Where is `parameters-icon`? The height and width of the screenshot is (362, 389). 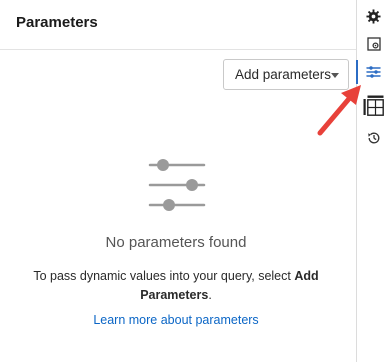
parameters-icon is located at coordinates (372, 72).